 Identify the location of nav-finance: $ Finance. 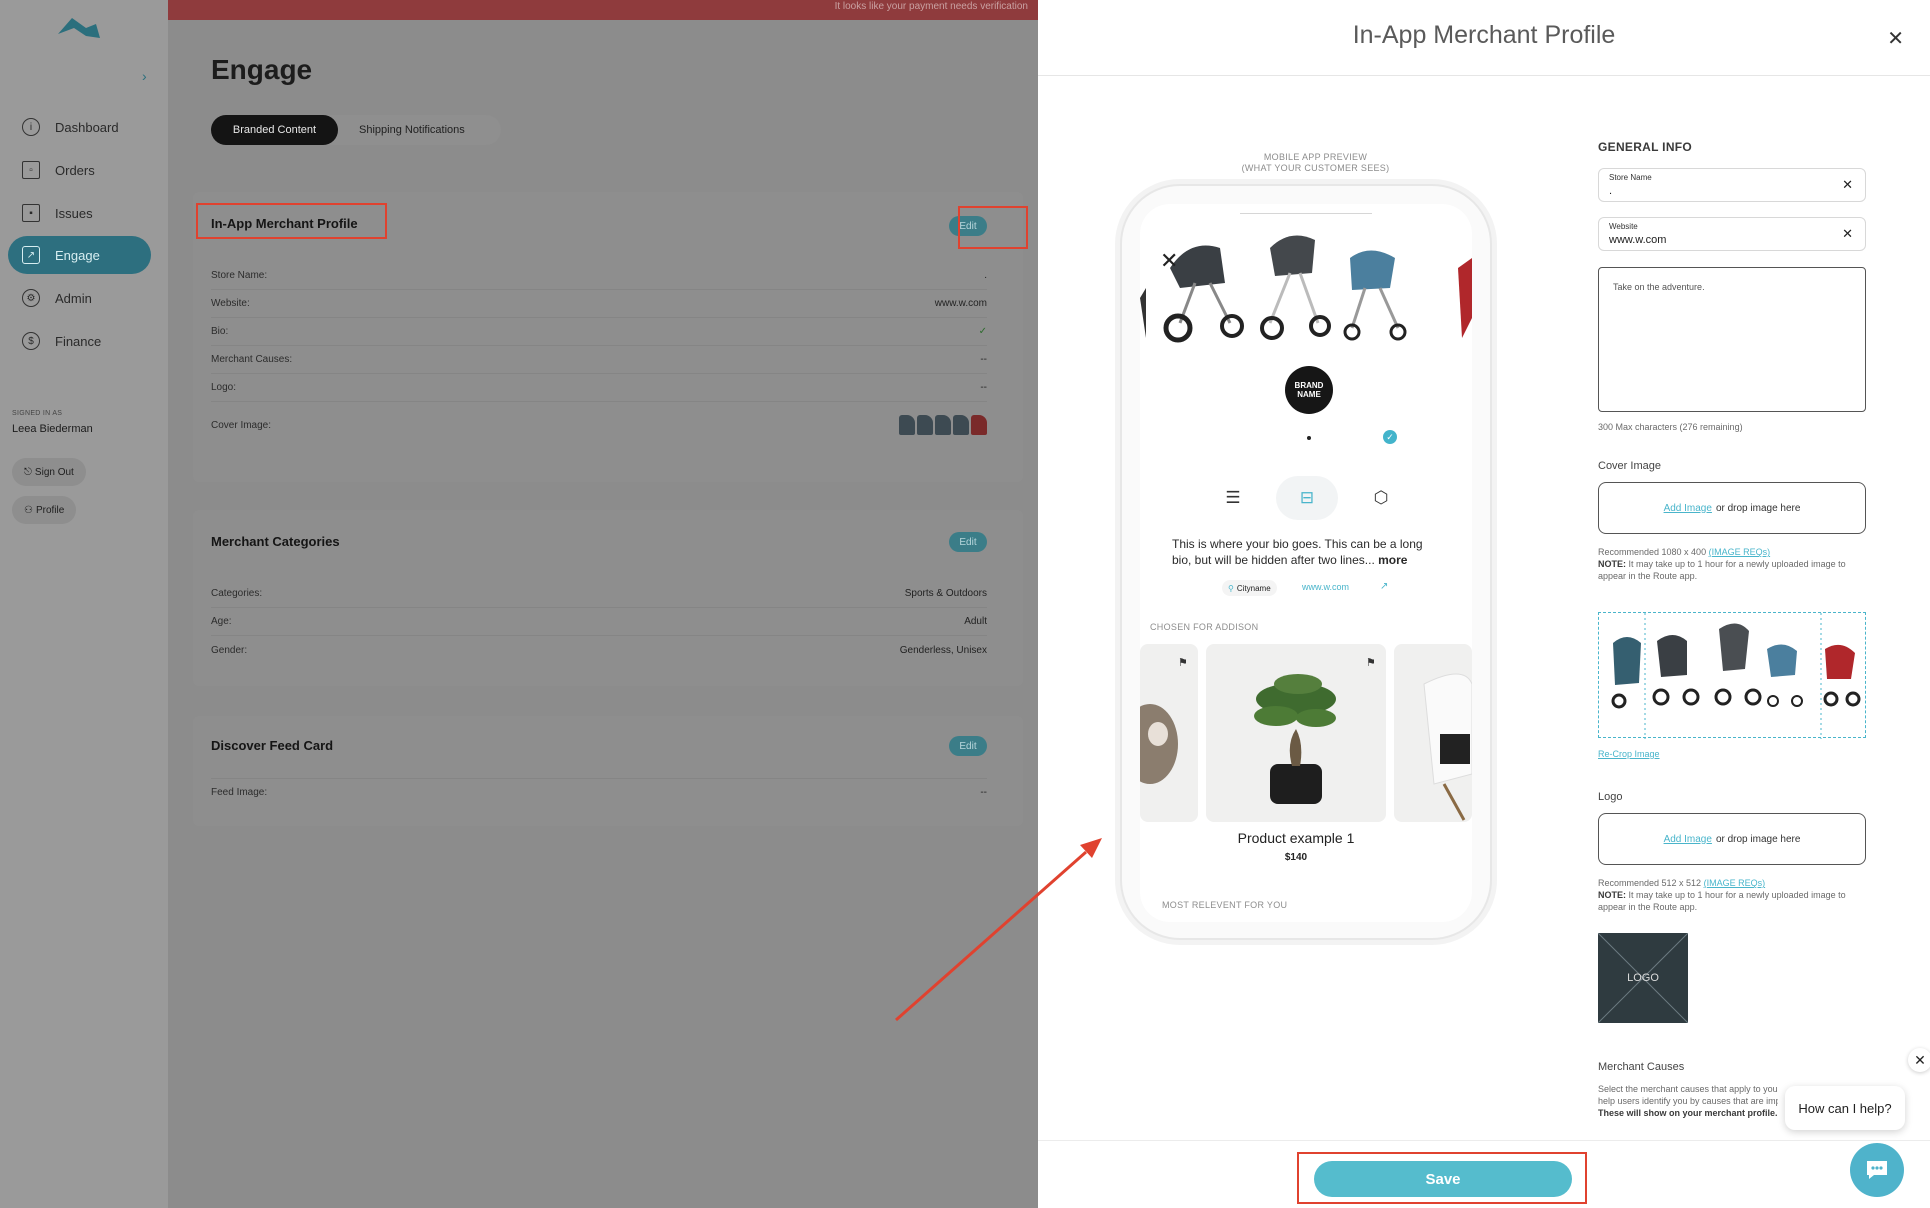
(79, 341).